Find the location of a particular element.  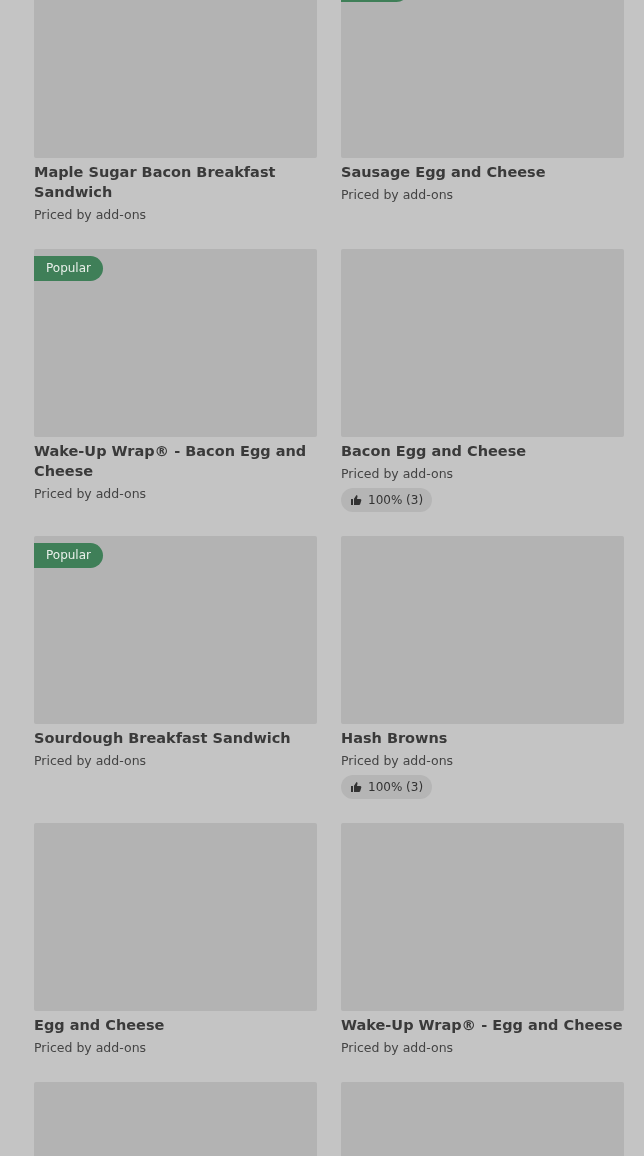

item-title: Wake-Up Wrap® - Egg and Cheese is located at coordinates (482, 1025).